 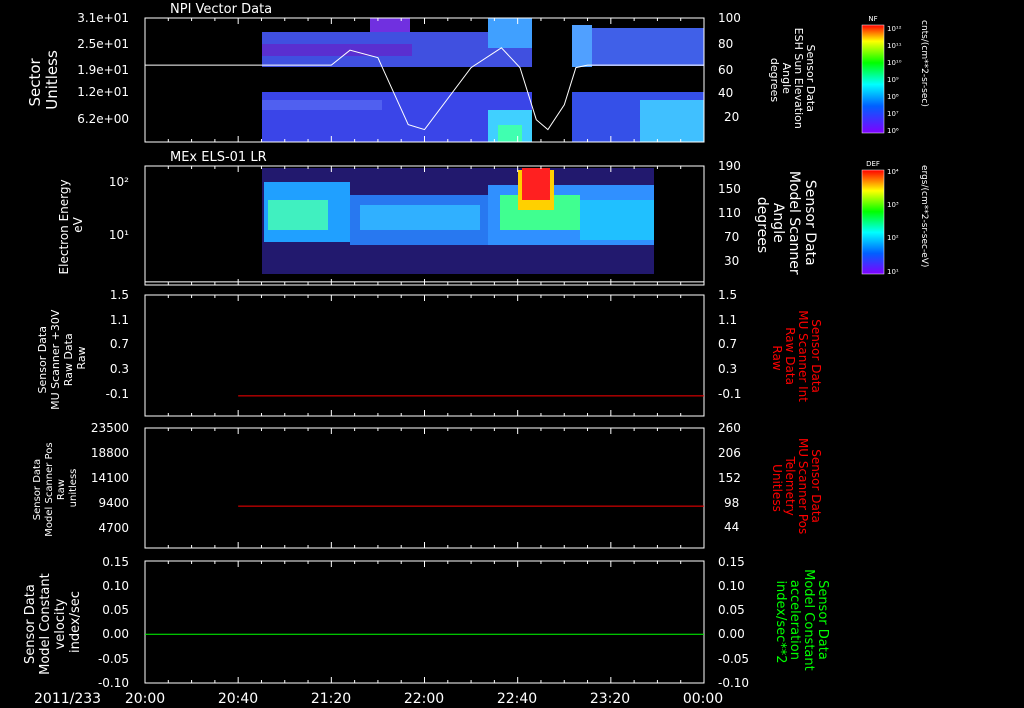 What do you see at coordinates (119, 369) in the screenshot?
I see `mu30v-ytick: 0.3` at bounding box center [119, 369].